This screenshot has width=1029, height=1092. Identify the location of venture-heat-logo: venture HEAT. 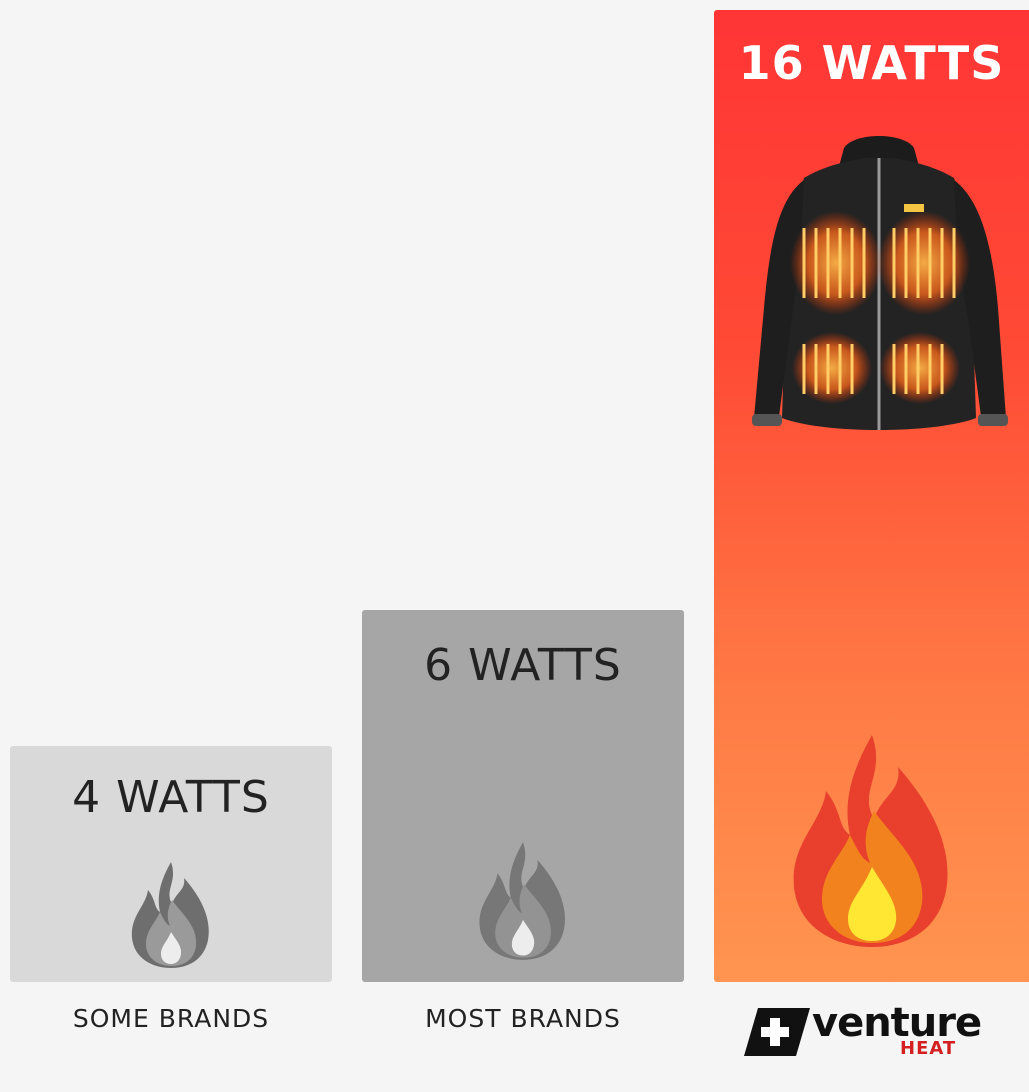
(869, 1029).